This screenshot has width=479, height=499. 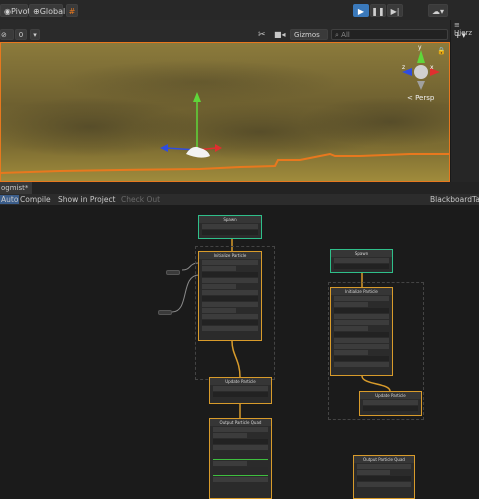 I want to click on draw-mode-dropdown: ⊘, so click(x=7, y=34).